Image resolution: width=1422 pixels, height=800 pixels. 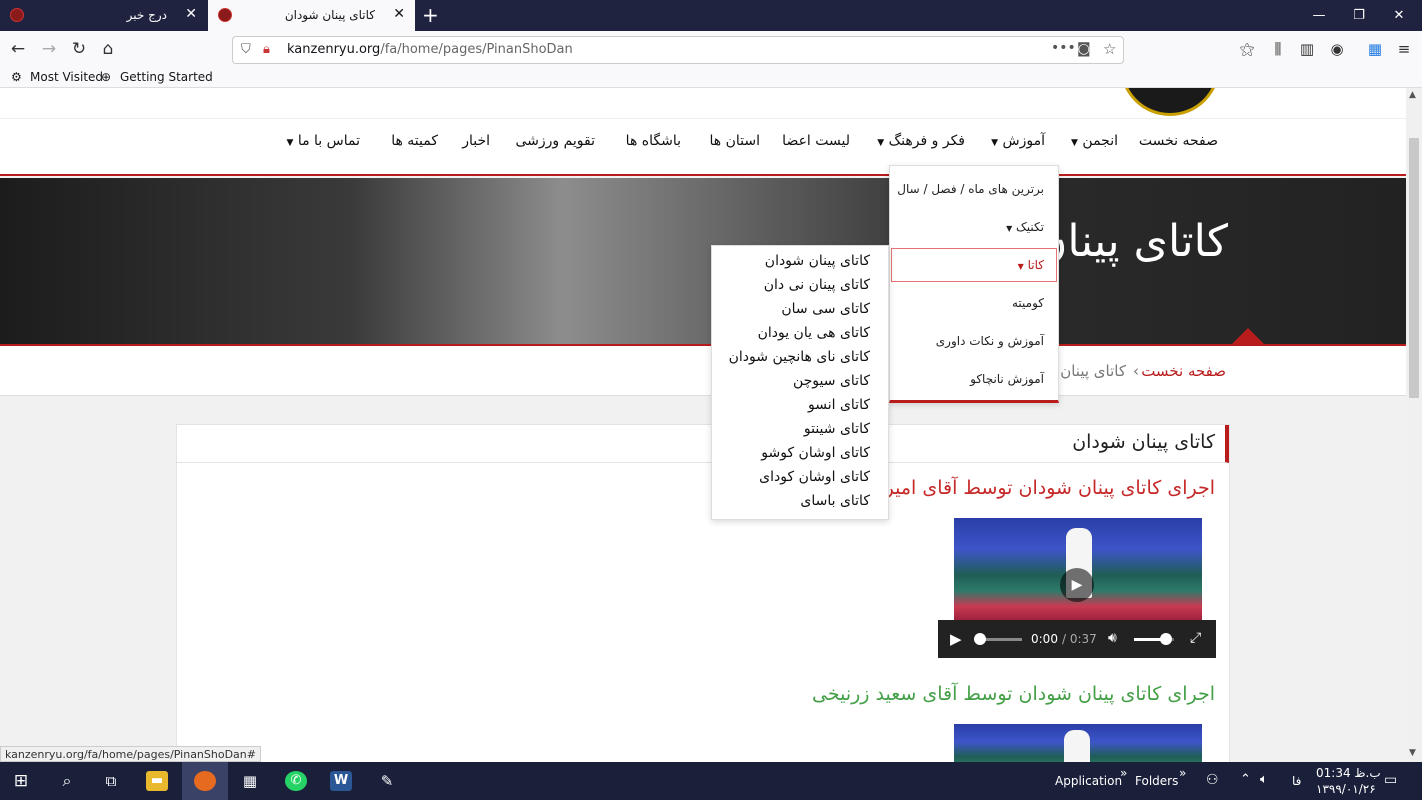 I want to click on menu-item-clubs: باشگاه ها, so click(x=653, y=141).